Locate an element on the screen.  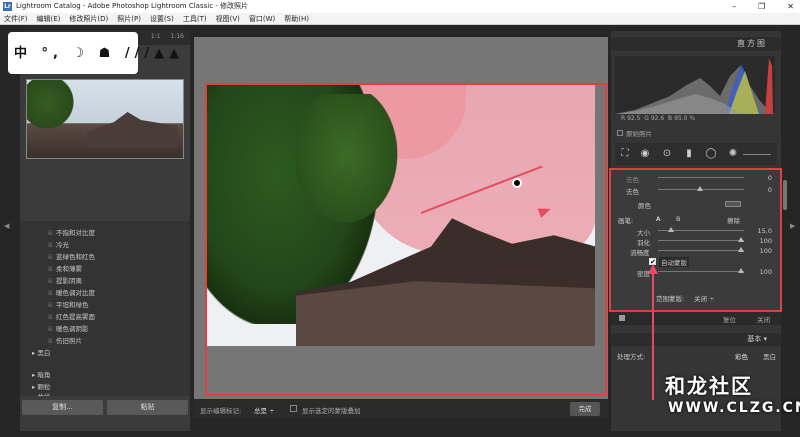
preview-roof is located at coordinates (132, 130).